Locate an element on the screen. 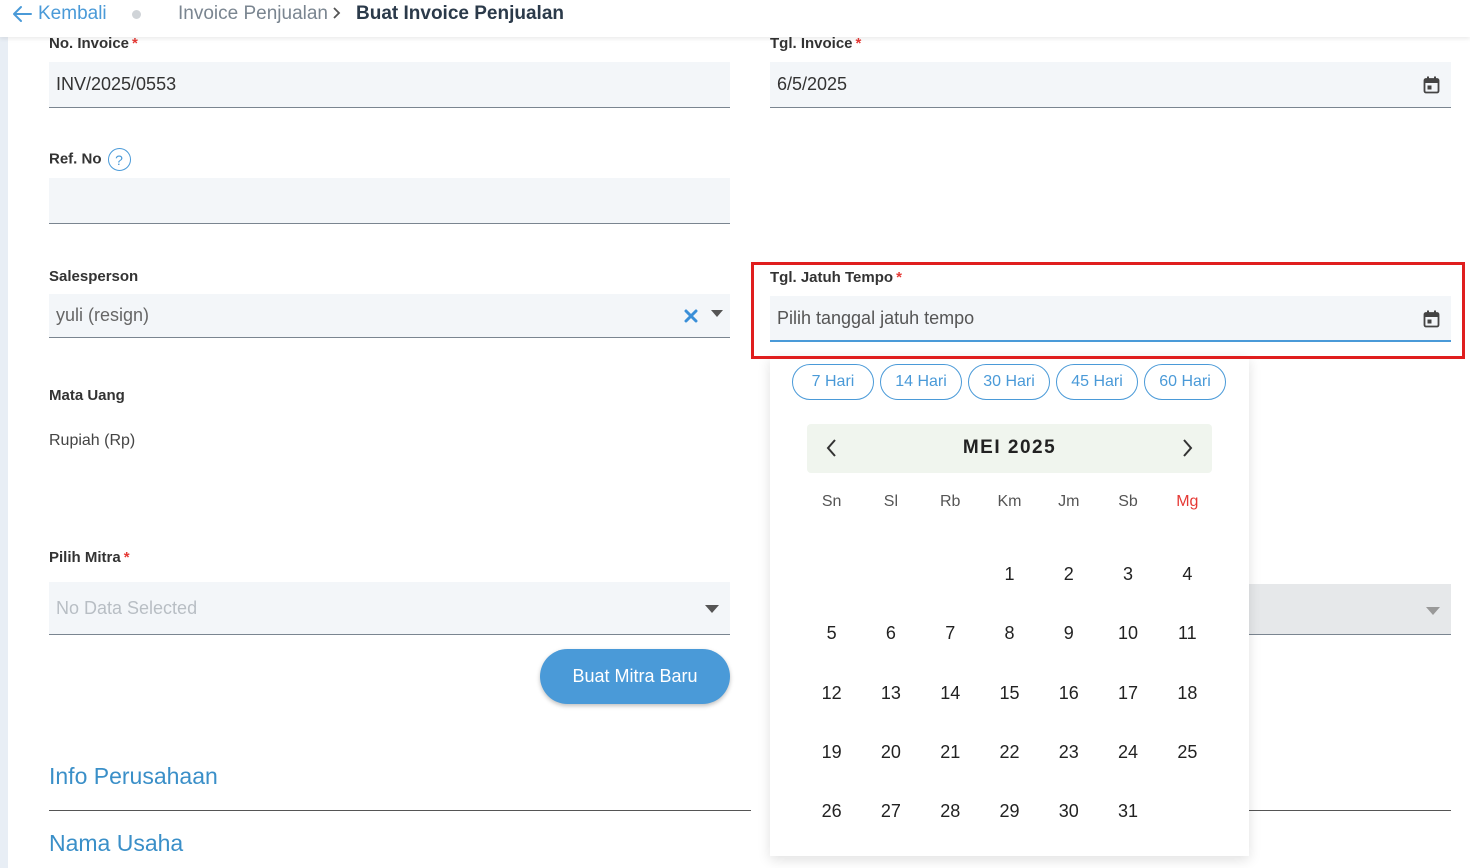 The height and width of the screenshot is (868, 1470). calendar-week: 19 20 21 22 23 24 25 is located at coordinates (1009, 752).